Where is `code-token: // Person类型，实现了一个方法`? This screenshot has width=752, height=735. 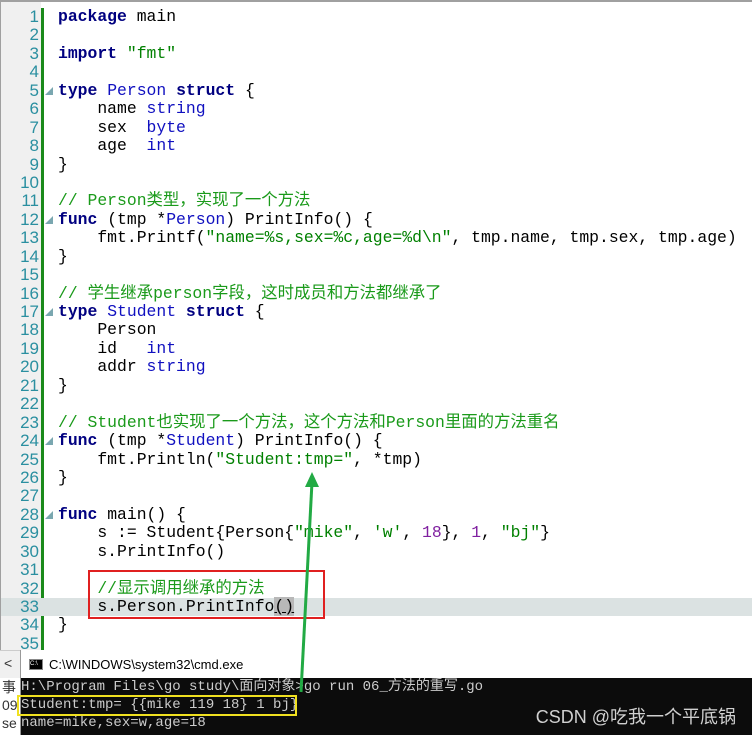 code-token: // Person类型，实现了一个方法 is located at coordinates (184, 201).